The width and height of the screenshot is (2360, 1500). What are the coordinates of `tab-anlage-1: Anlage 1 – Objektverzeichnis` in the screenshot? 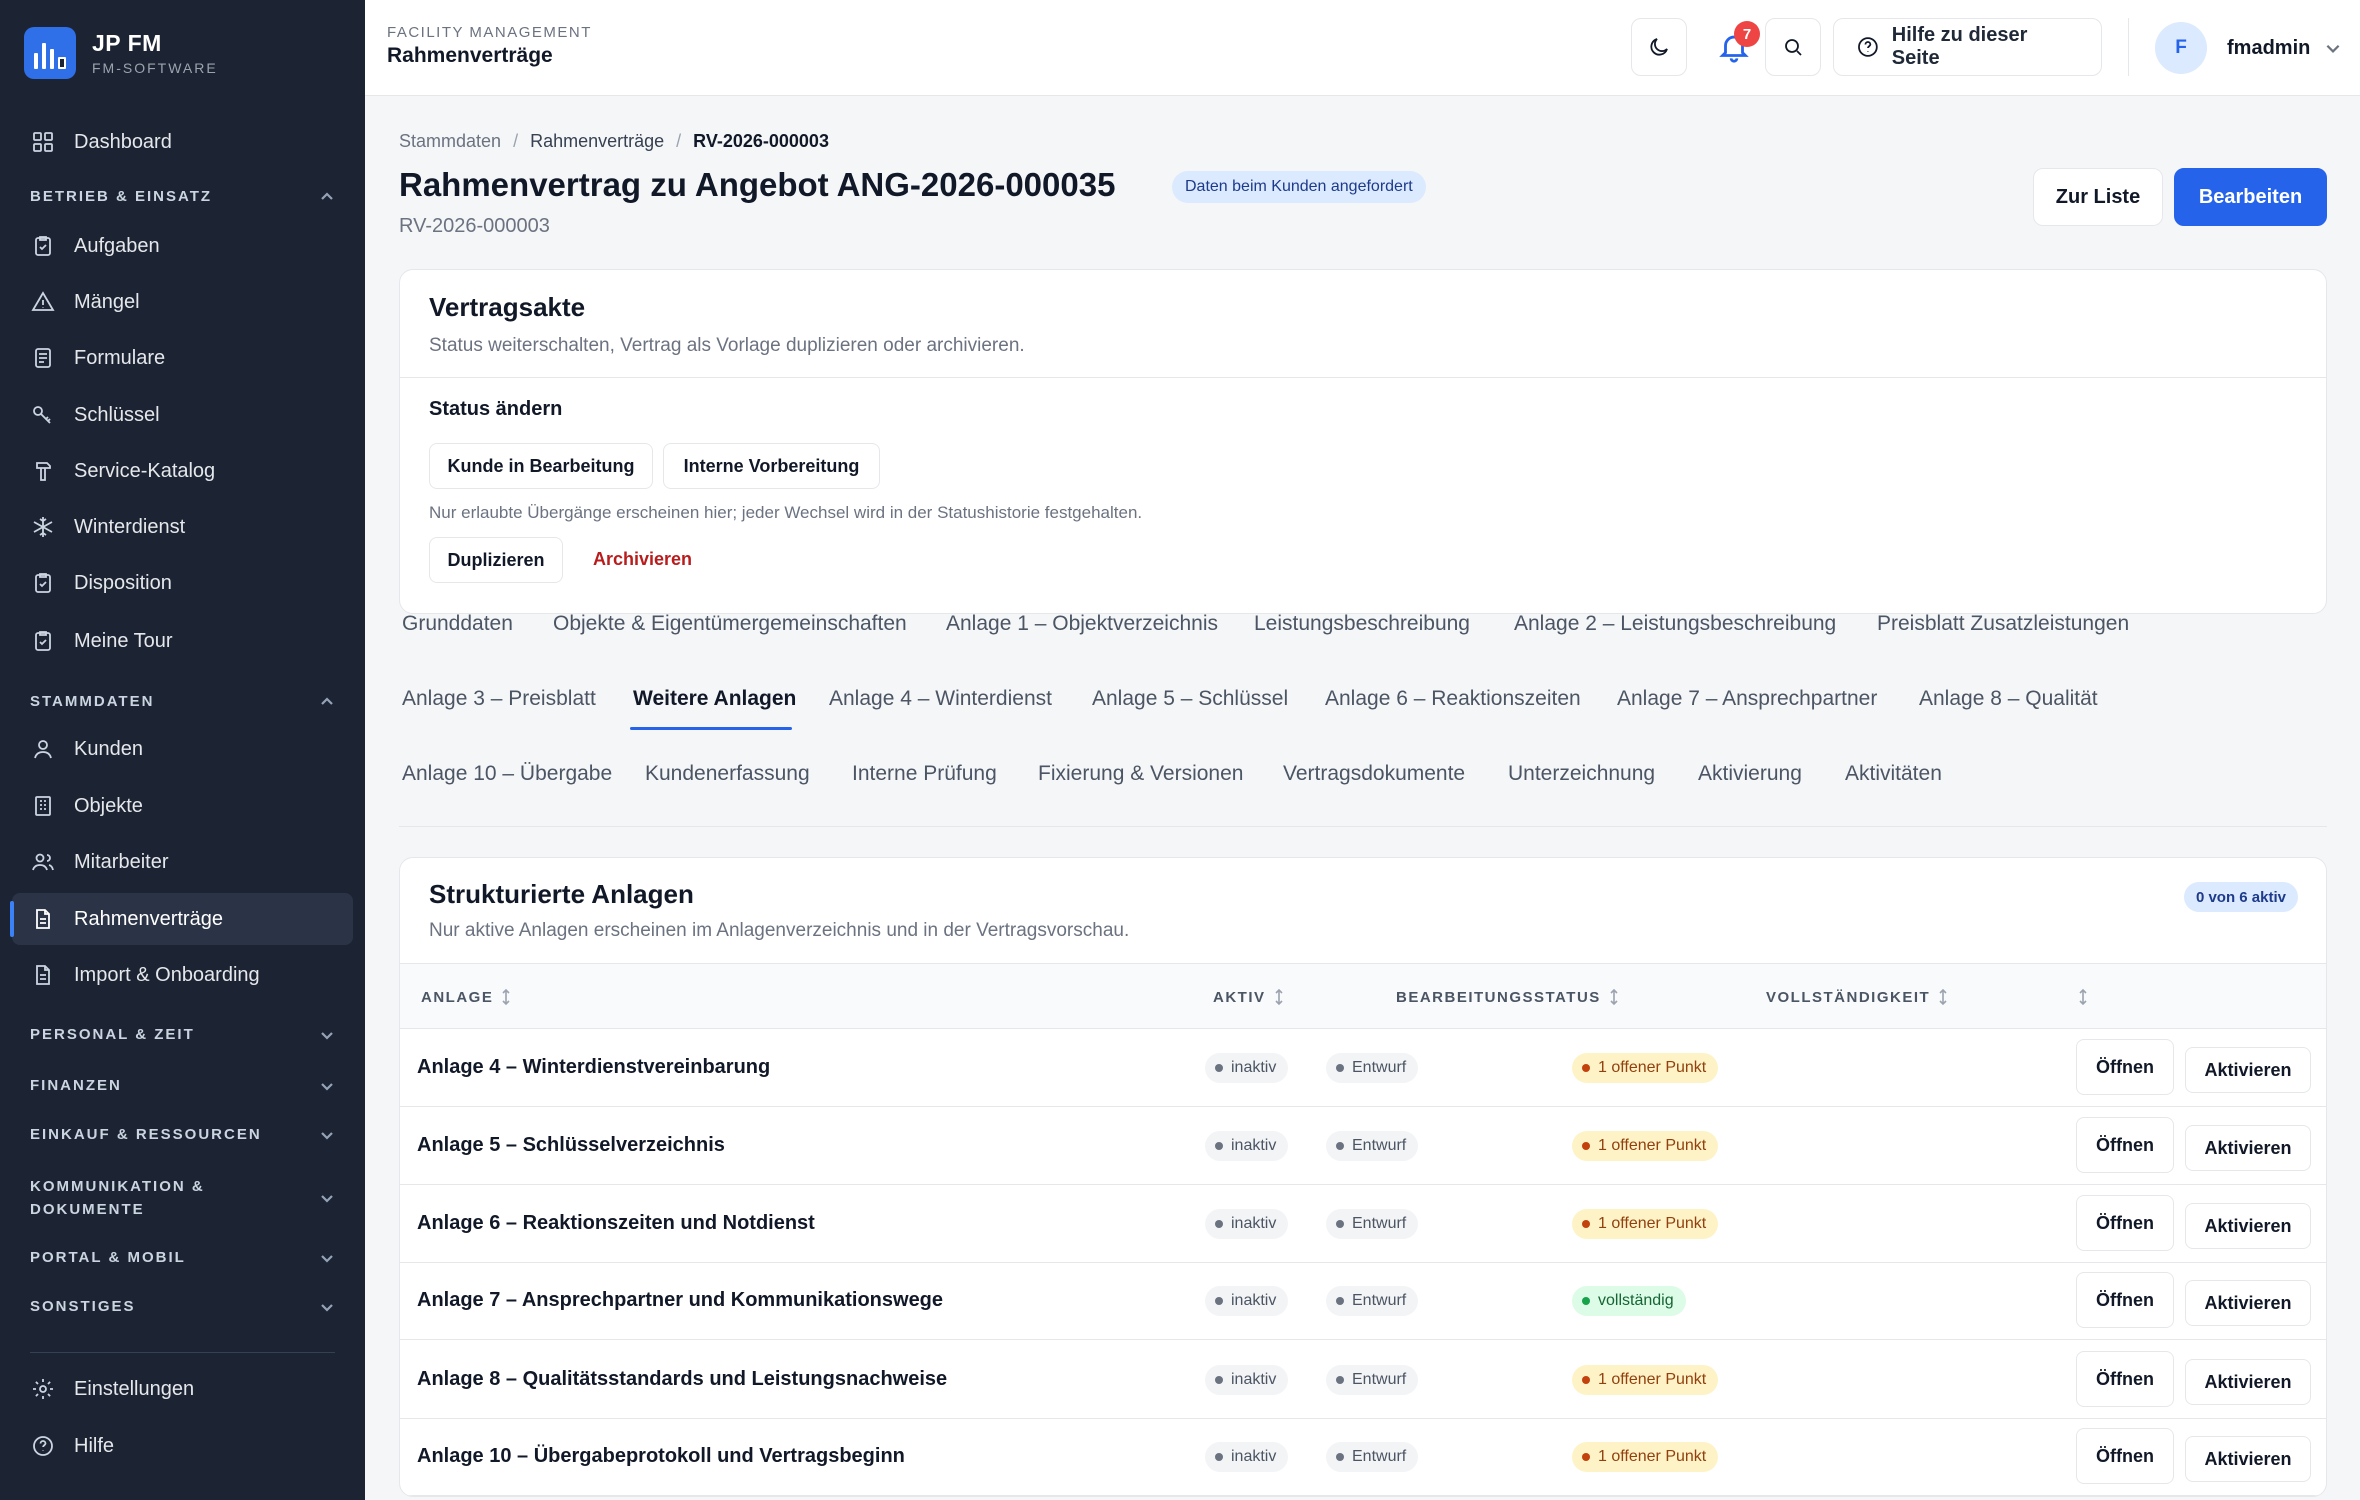 It's located at (1082, 624).